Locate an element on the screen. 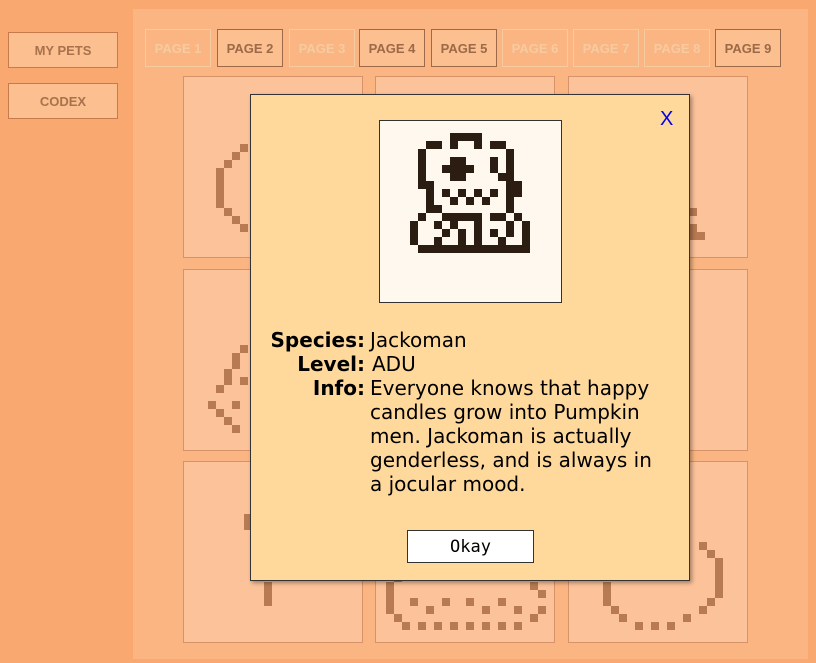 Image resolution: width=816 pixels, height=663 pixels. info-label: Info: is located at coordinates (338, 388).